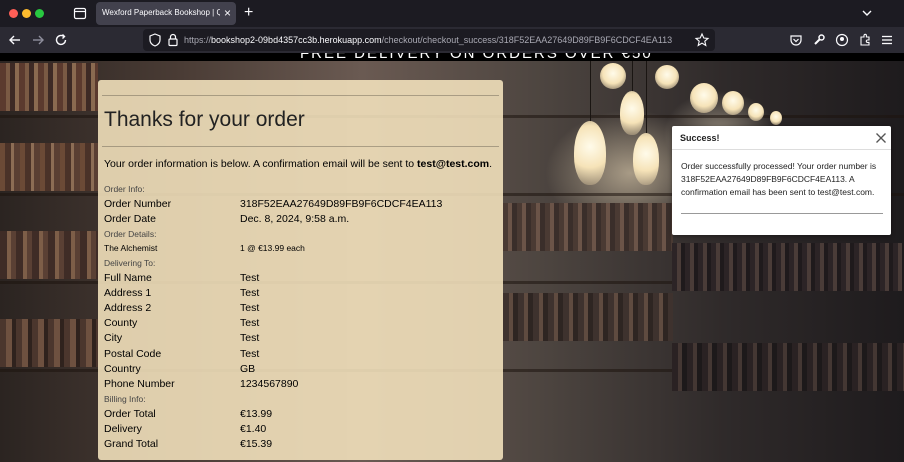  Describe the element at coordinates (248, 13) in the screenshot. I see `plus-icon: +` at that location.